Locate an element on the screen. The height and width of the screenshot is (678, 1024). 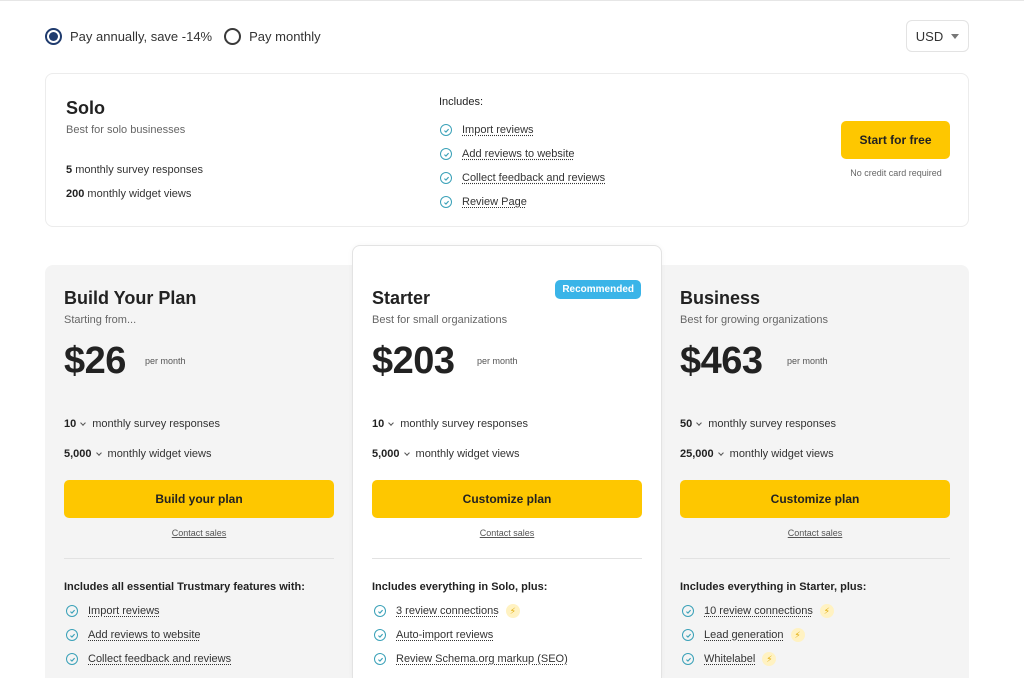
list-item: Import reviews is located at coordinates (148, 611).